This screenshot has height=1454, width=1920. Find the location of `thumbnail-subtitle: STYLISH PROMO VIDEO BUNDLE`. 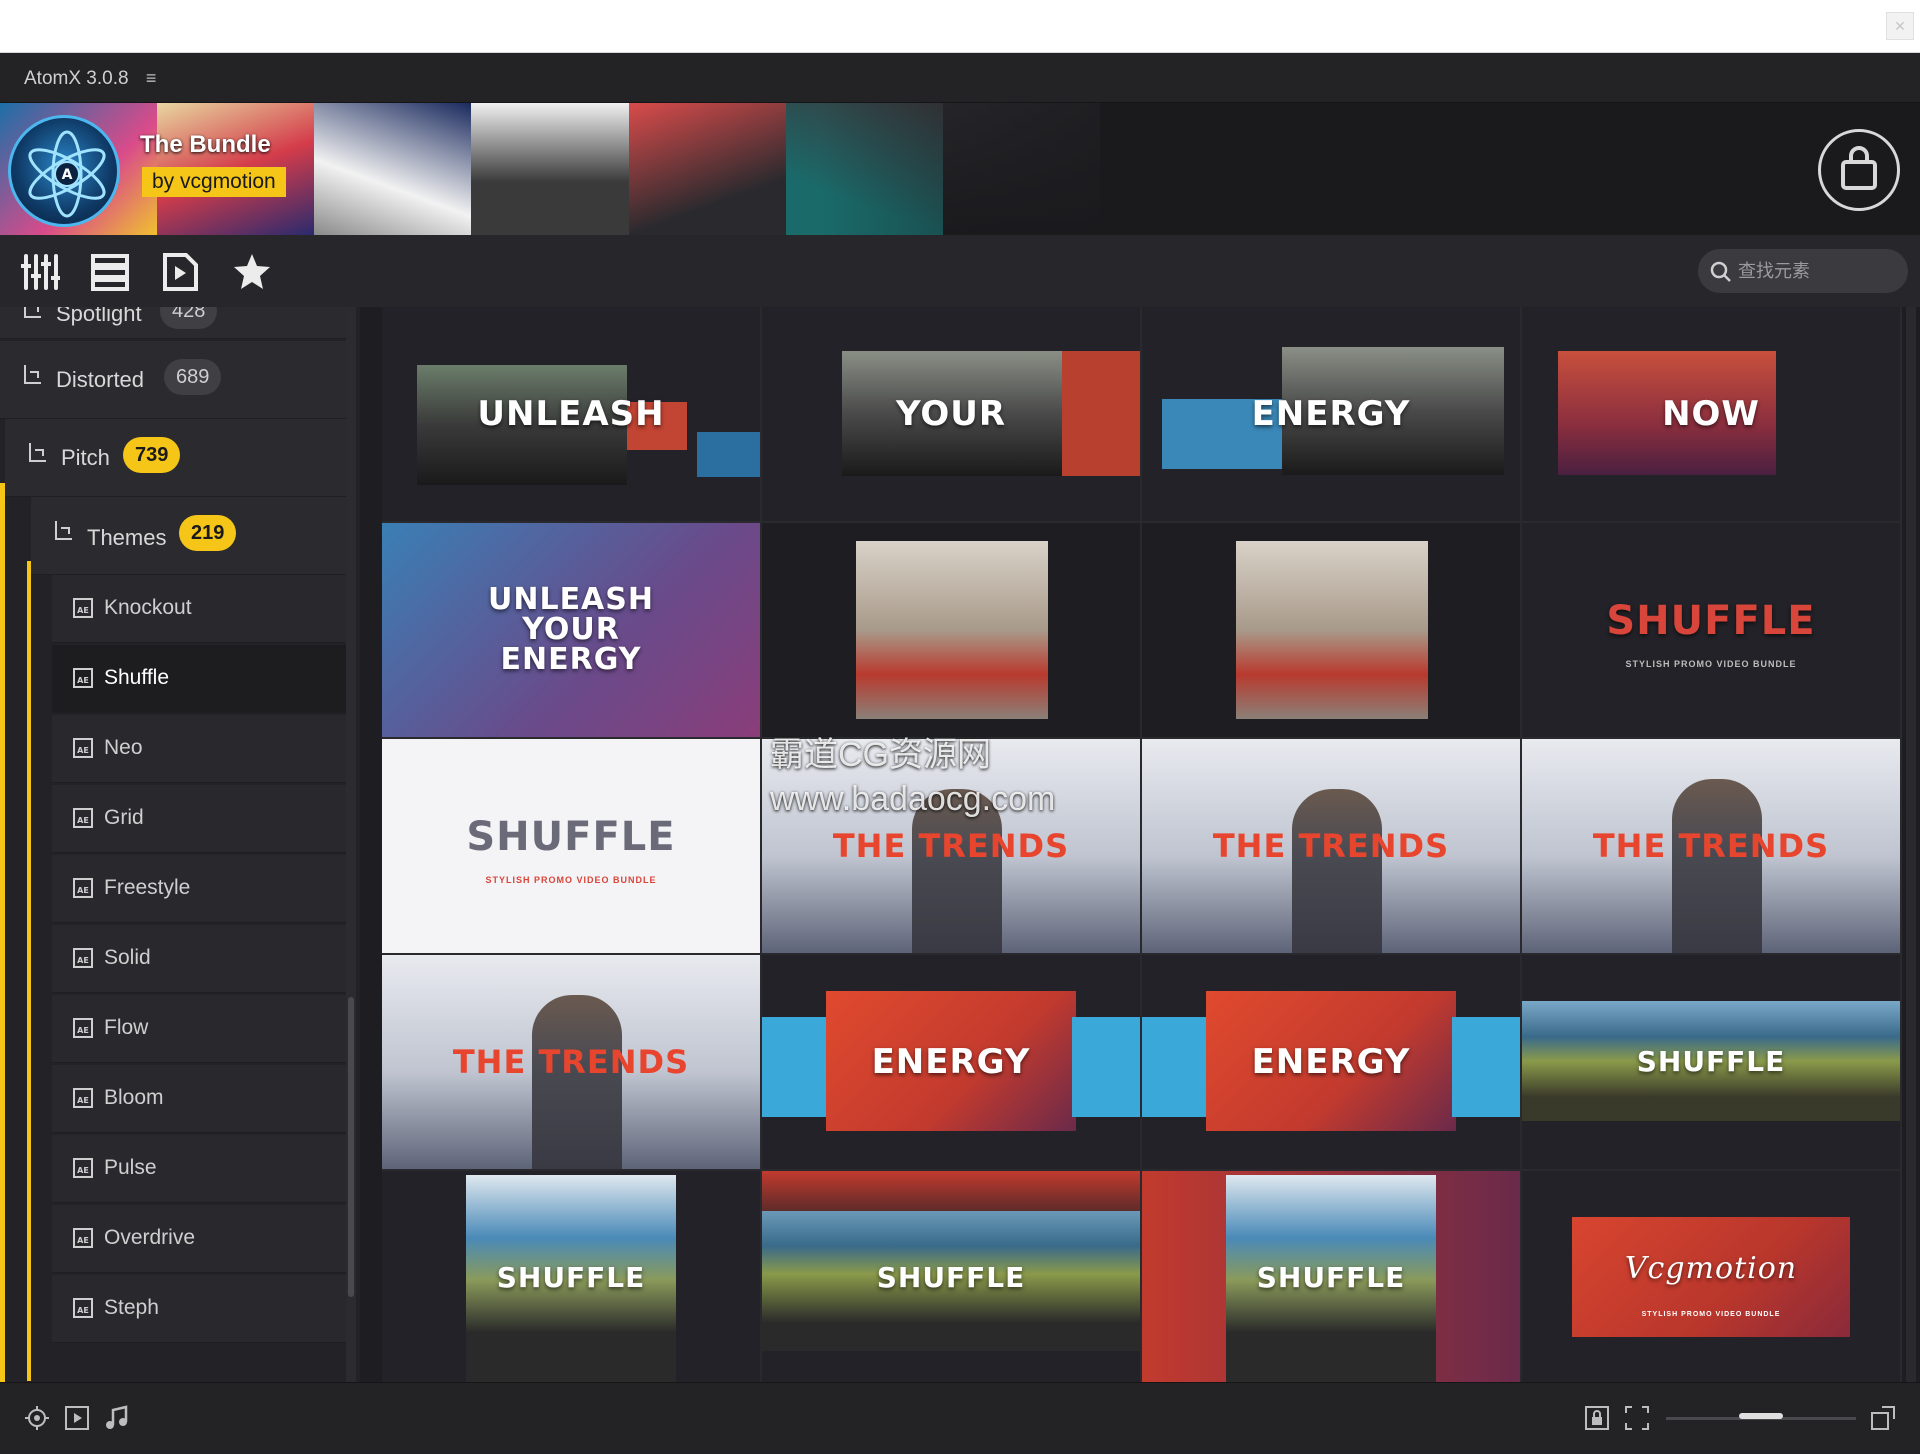

thumbnail-subtitle: STYLISH PROMO VIDEO BUNDLE is located at coordinates (1711, 1314).